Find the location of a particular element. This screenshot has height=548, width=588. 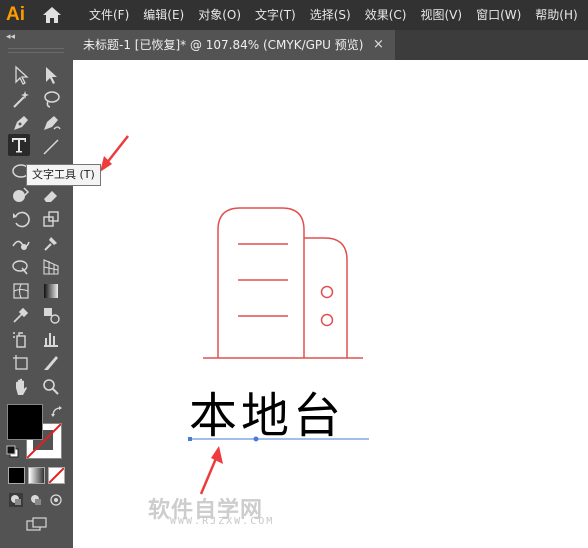

app-logo: Ai is located at coordinates (15, 14).